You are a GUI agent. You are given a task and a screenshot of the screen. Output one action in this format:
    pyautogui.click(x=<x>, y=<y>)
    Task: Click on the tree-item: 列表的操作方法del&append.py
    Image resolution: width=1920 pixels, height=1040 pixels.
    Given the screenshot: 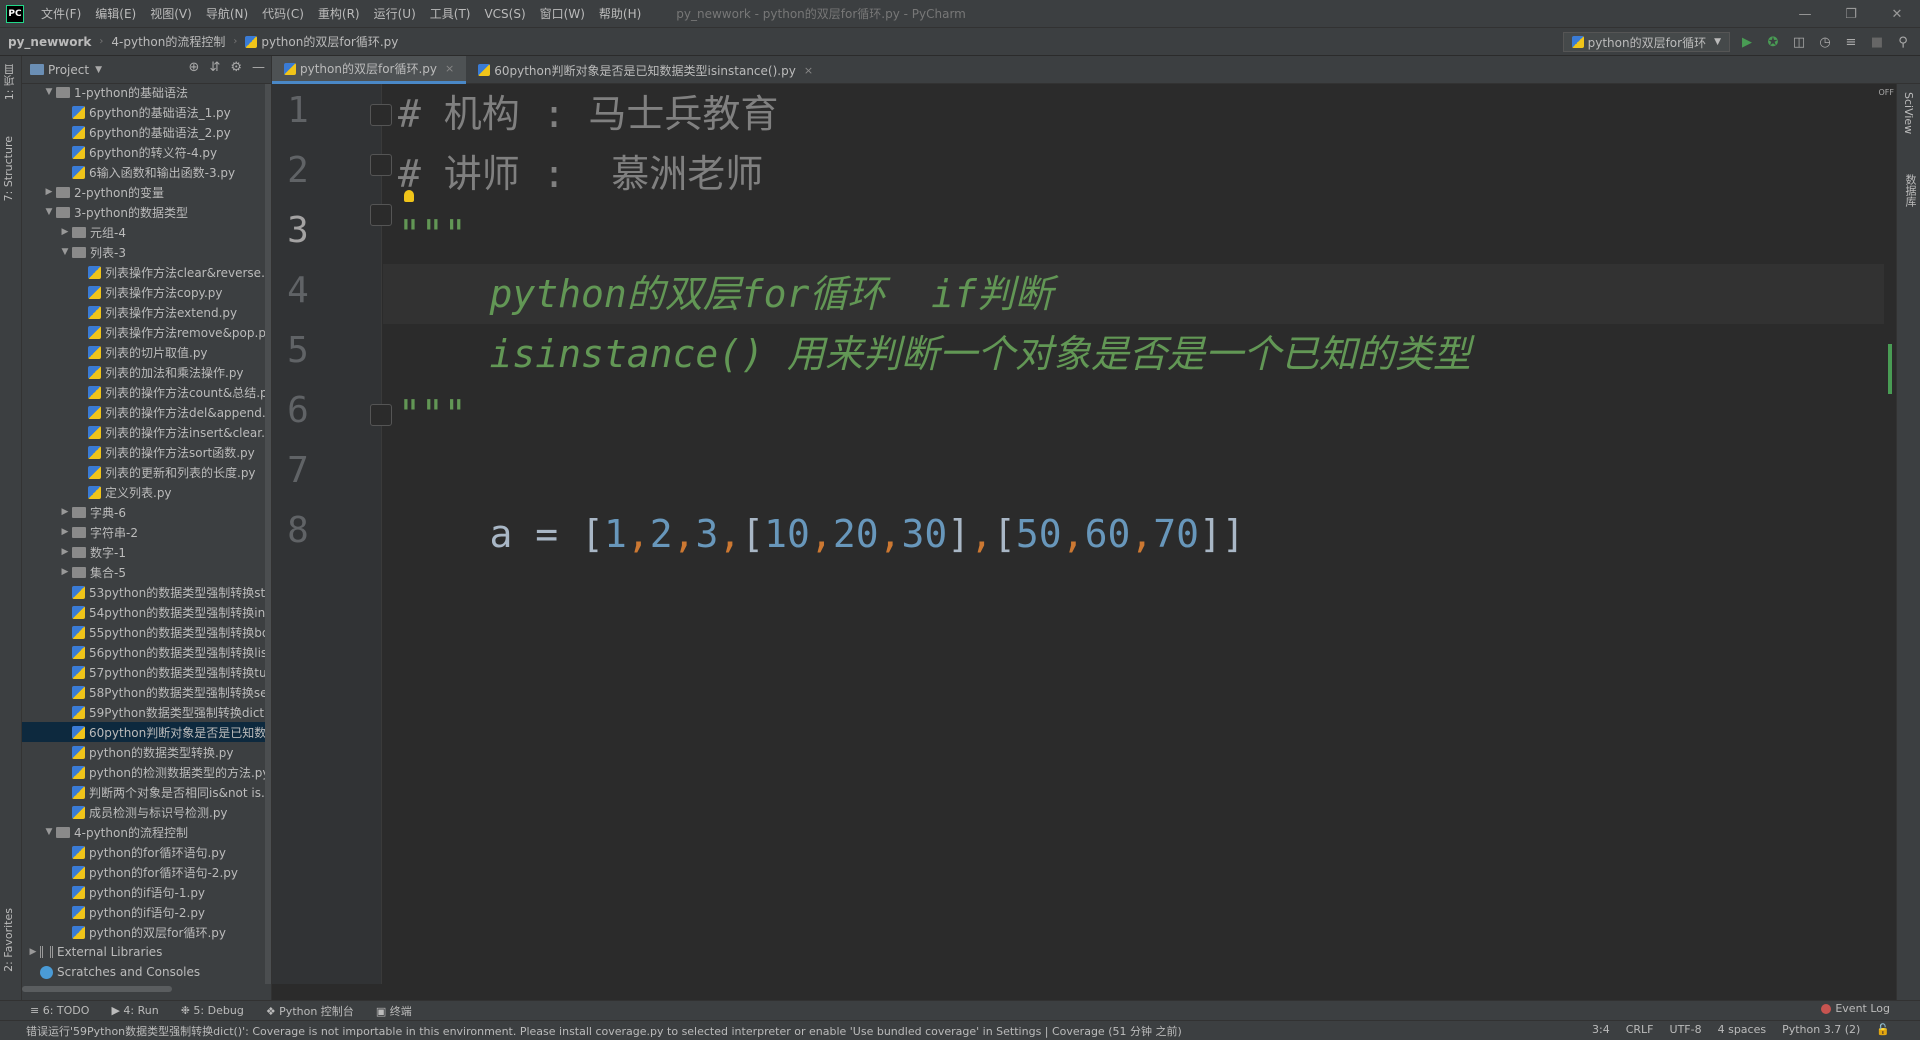 What is the action you would take?
    pyautogui.click(x=146, y=412)
    